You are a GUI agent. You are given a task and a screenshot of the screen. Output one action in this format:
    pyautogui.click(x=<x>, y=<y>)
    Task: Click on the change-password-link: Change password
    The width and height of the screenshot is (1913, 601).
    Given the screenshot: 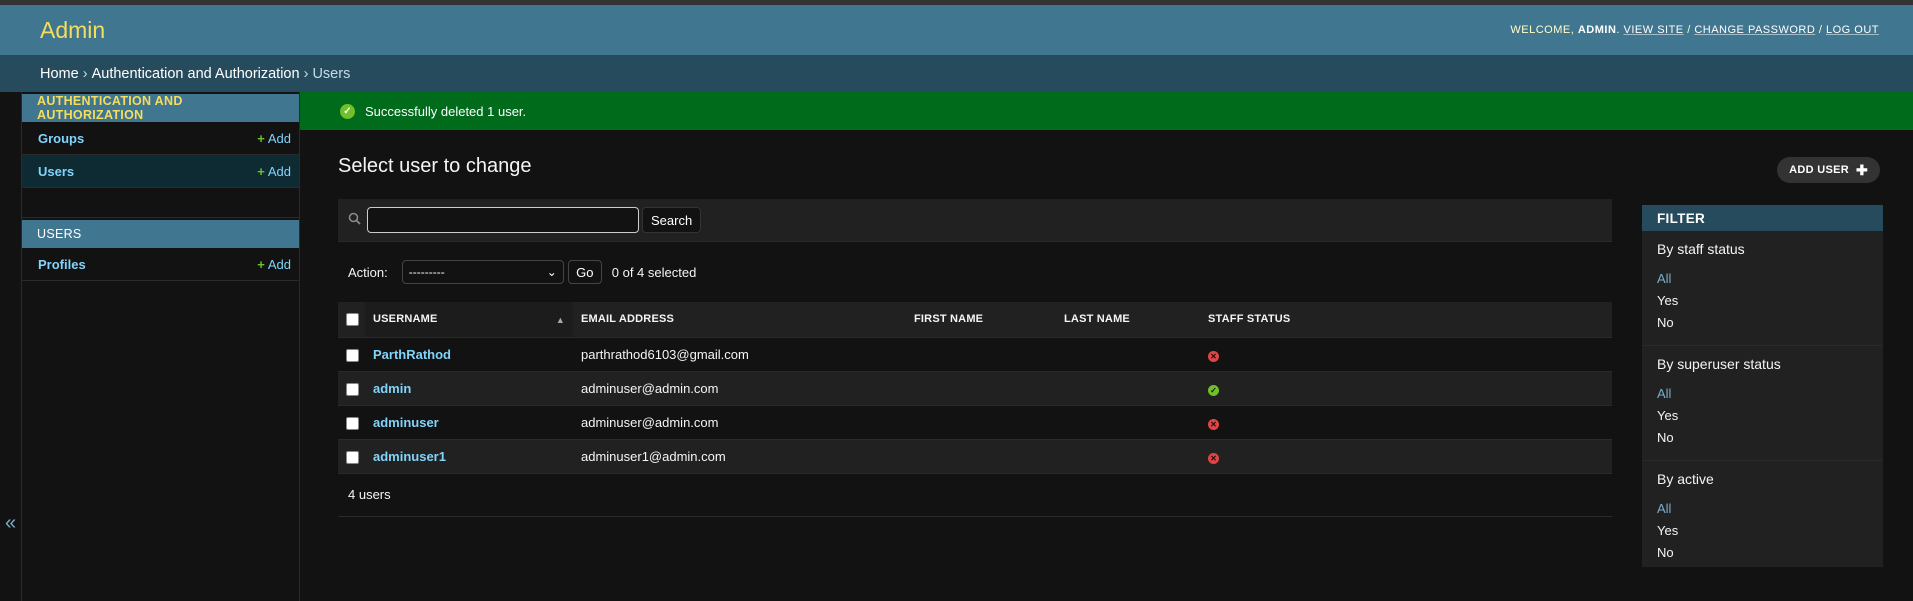 What is the action you would take?
    pyautogui.click(x=1754, y=30)
    